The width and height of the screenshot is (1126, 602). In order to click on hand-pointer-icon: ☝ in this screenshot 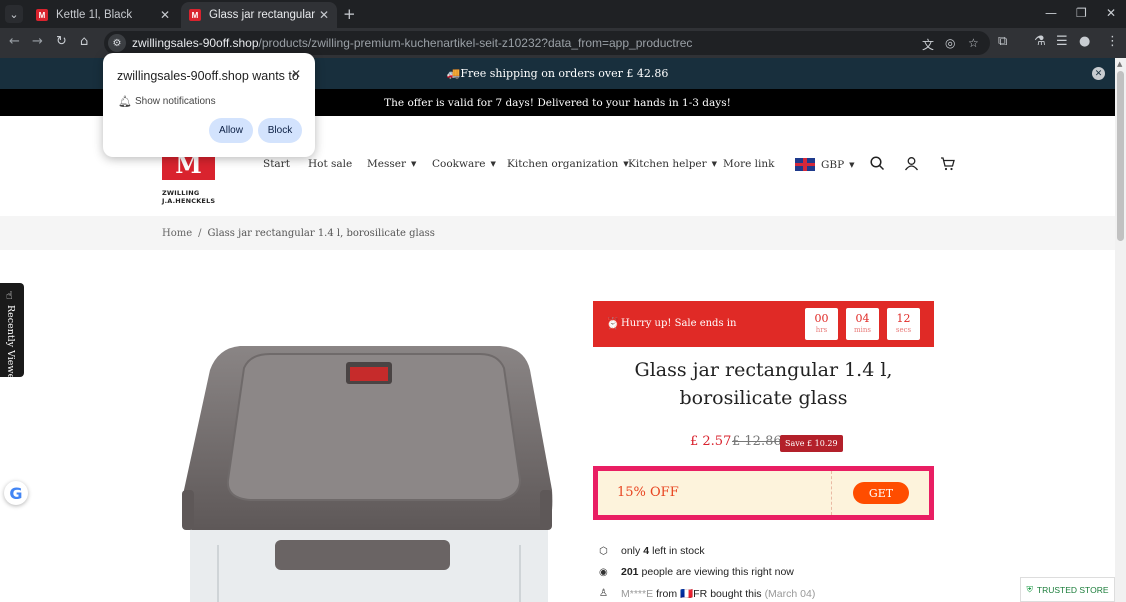, I will do `click(9, 295)`.